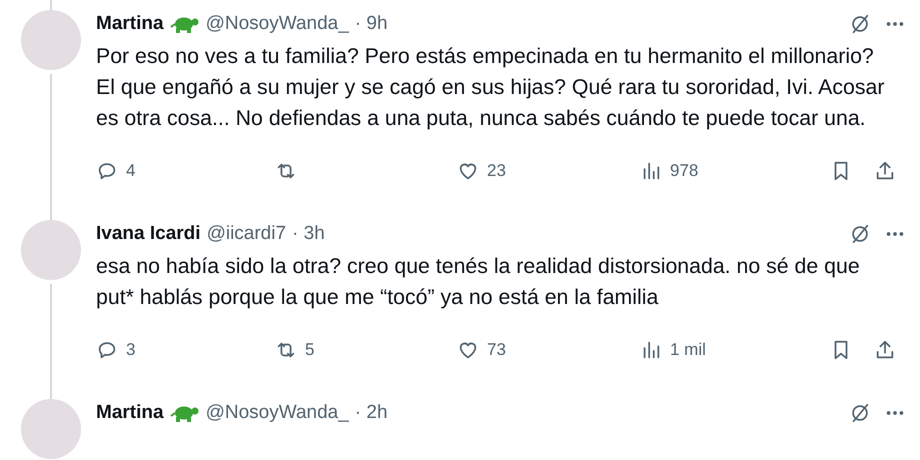  What do you see at coordinates (309, 350) in the screenshot?
I see `retweet-count: 5` at bounding box center [309, 350].